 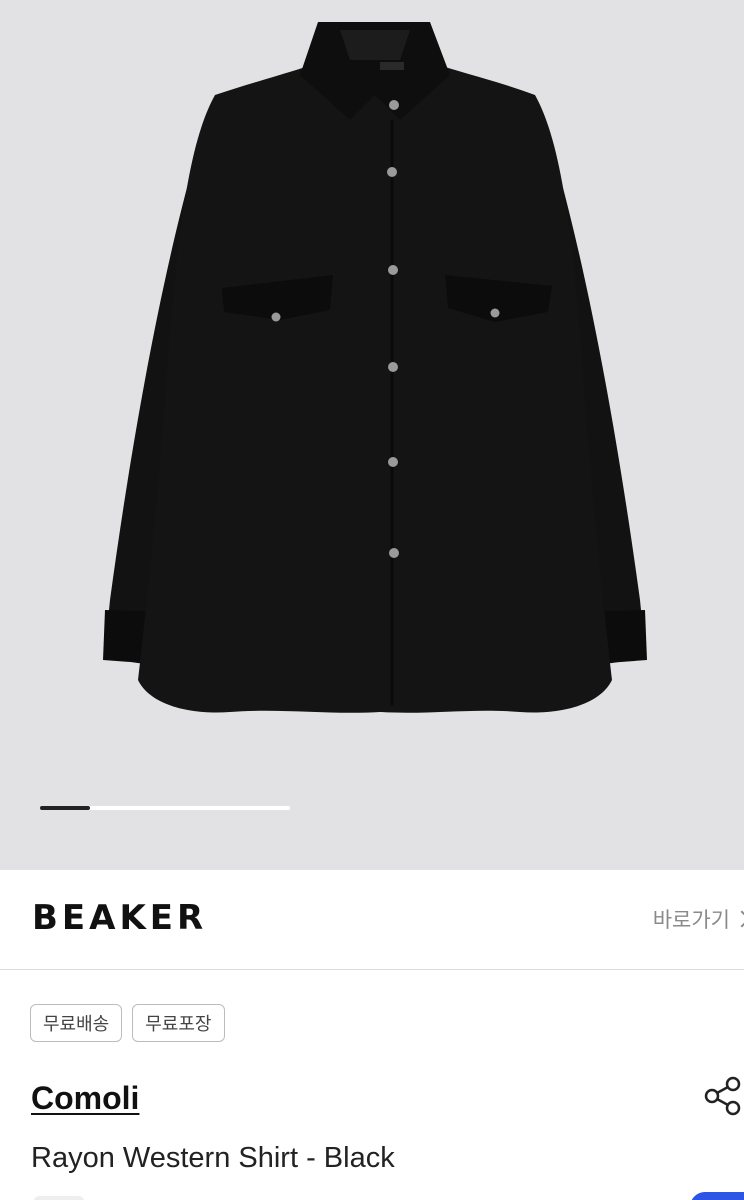 What do you see at coordinates (717, 1196) in the screenshot?
I see `floating-action-button` at bounding box center [717, 1196].